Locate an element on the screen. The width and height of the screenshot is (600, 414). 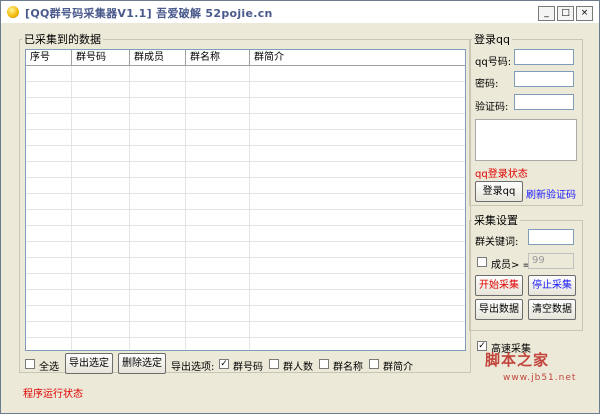
option-member-count-label: 群人数 is located at coordinates (298, 367).